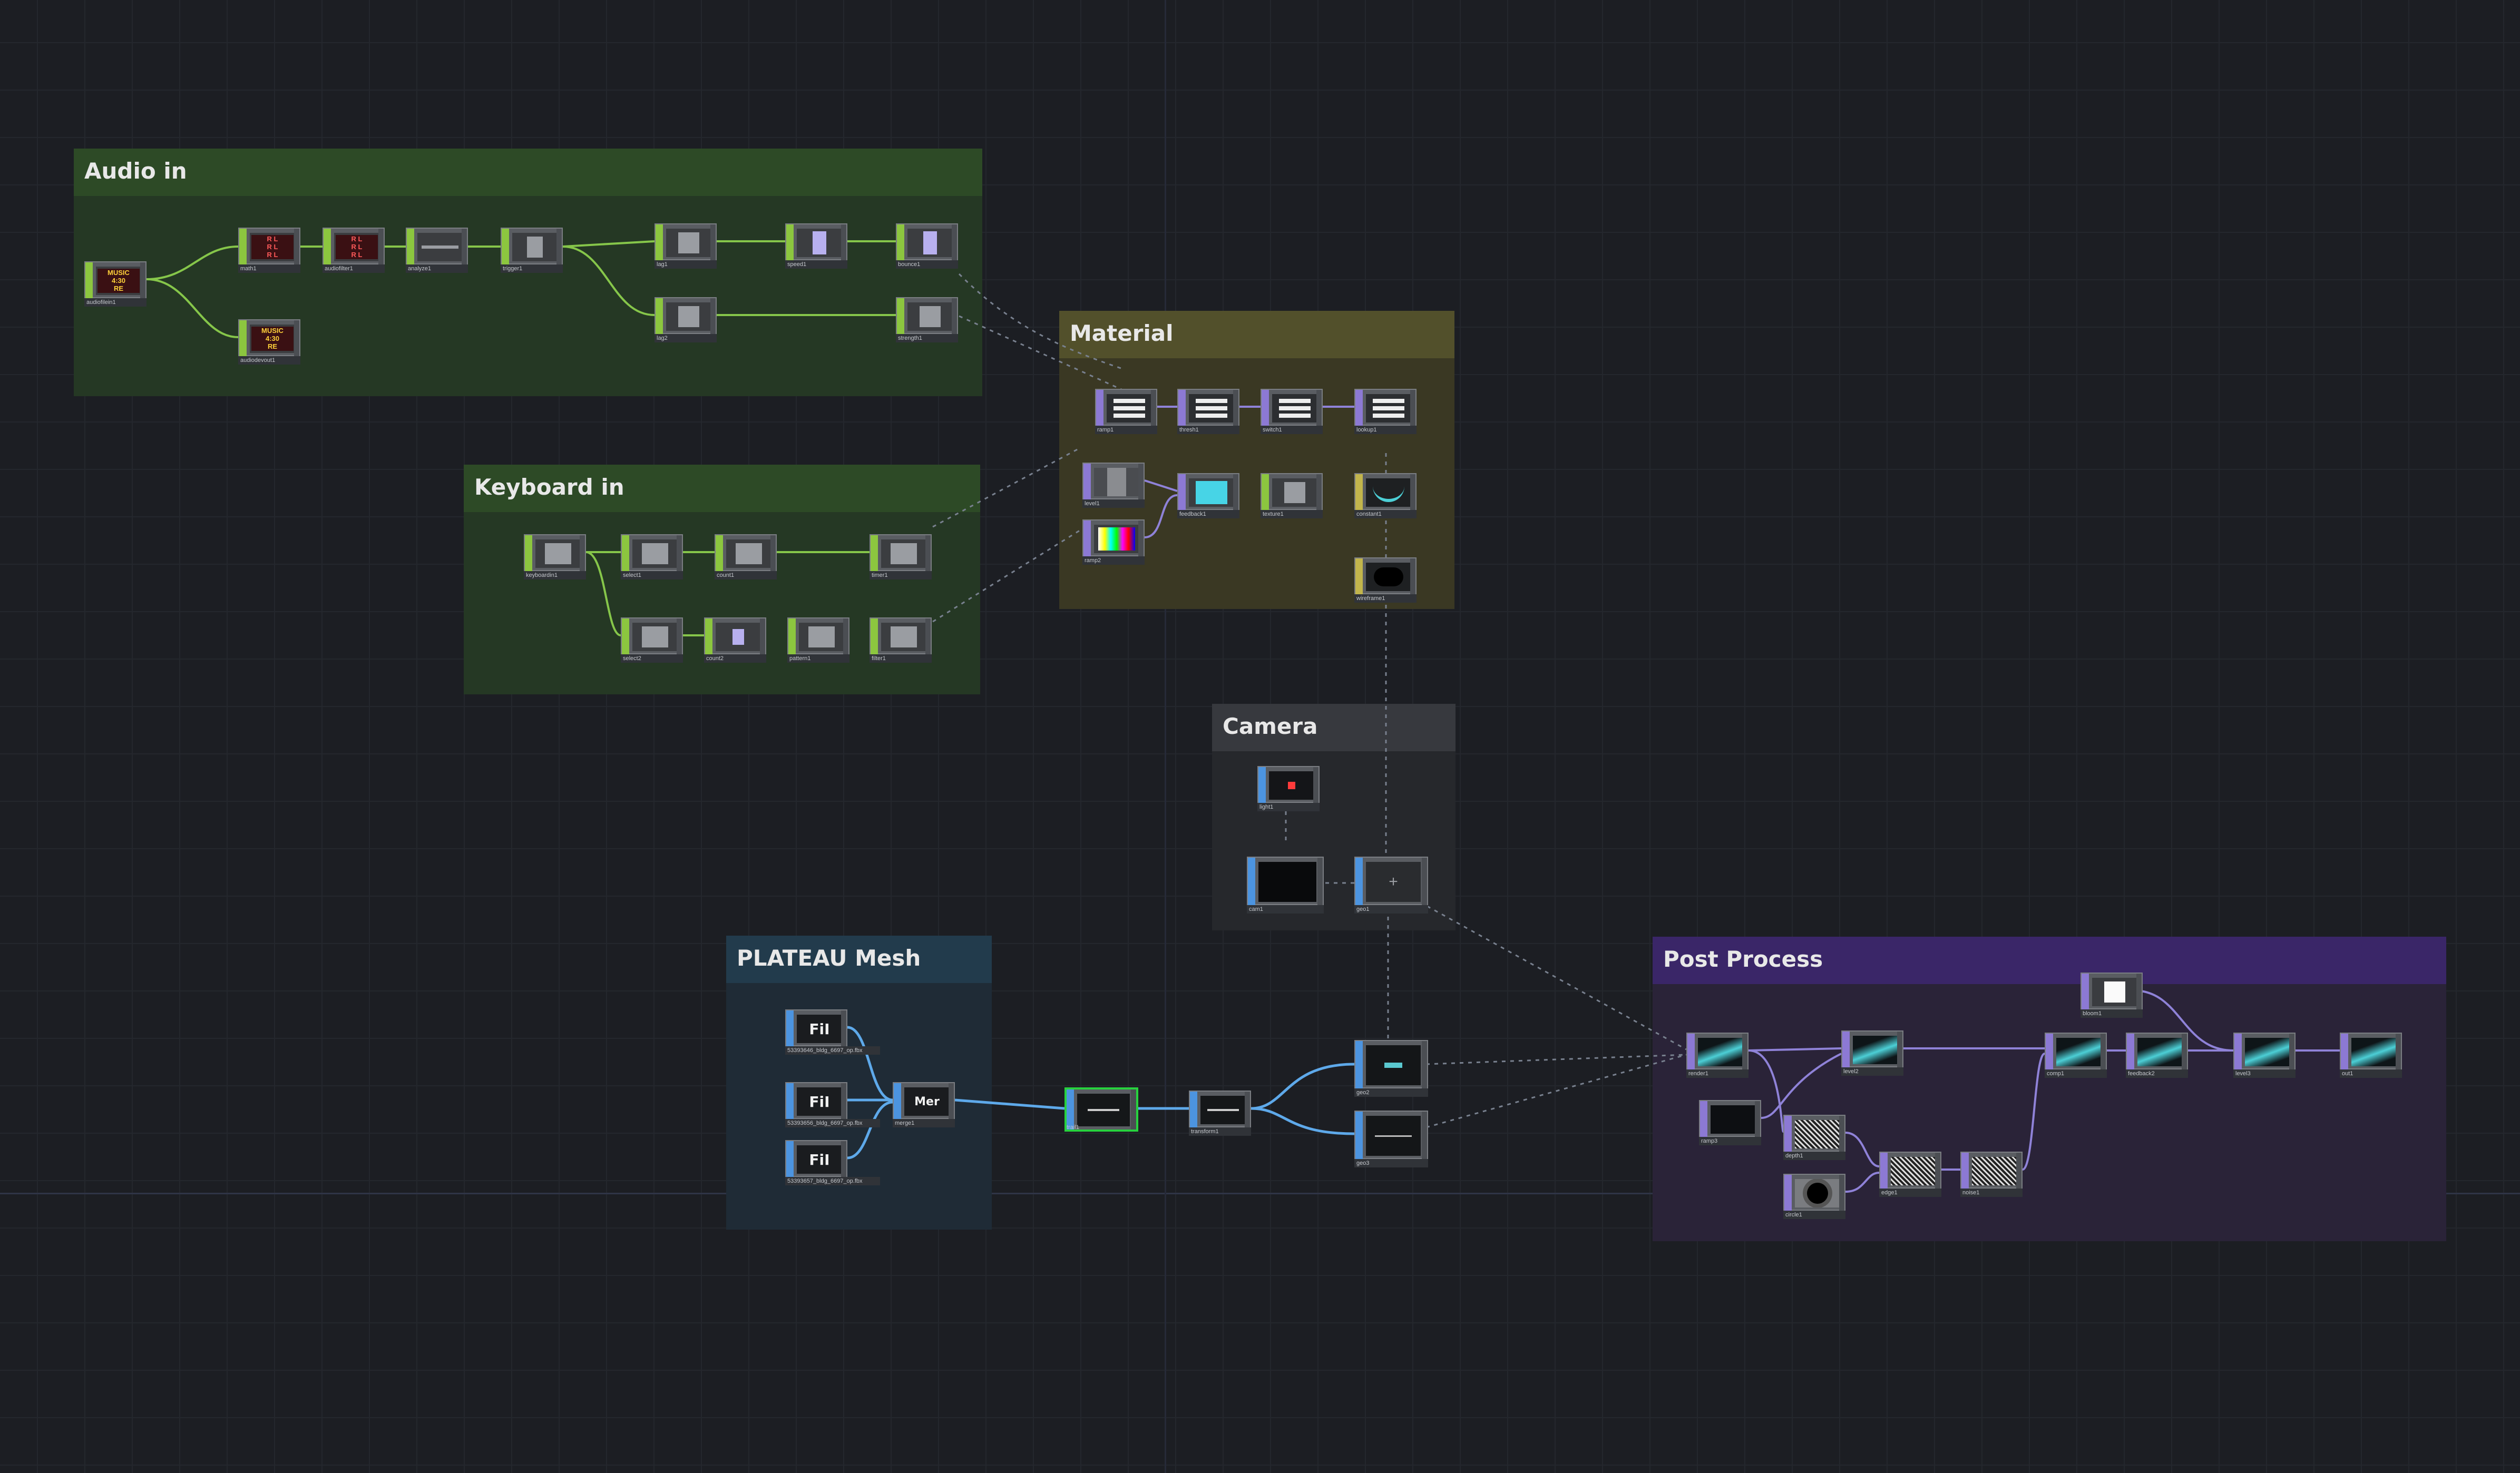 The width and height of the screenshot is (2520, 1473). Describe the element at coordinates (816, 247) in the screenshot. I see `speed1-node: speed1` at that location.